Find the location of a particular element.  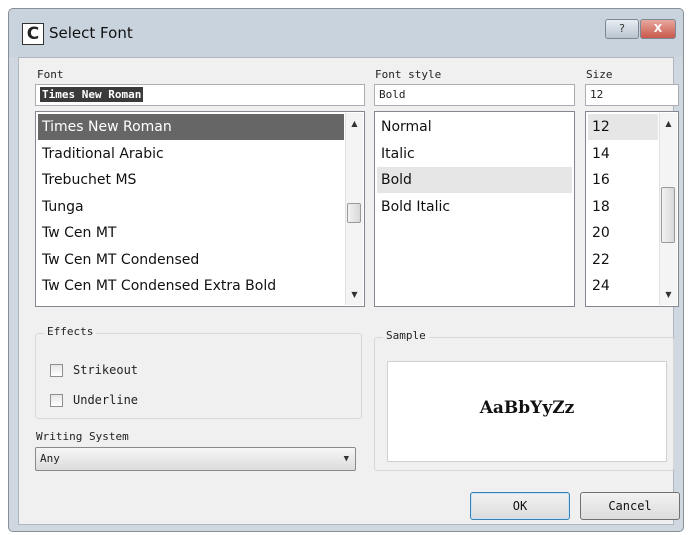

size-list-scrollbar: ▲ ▼ is located at coordinates (668, 209).